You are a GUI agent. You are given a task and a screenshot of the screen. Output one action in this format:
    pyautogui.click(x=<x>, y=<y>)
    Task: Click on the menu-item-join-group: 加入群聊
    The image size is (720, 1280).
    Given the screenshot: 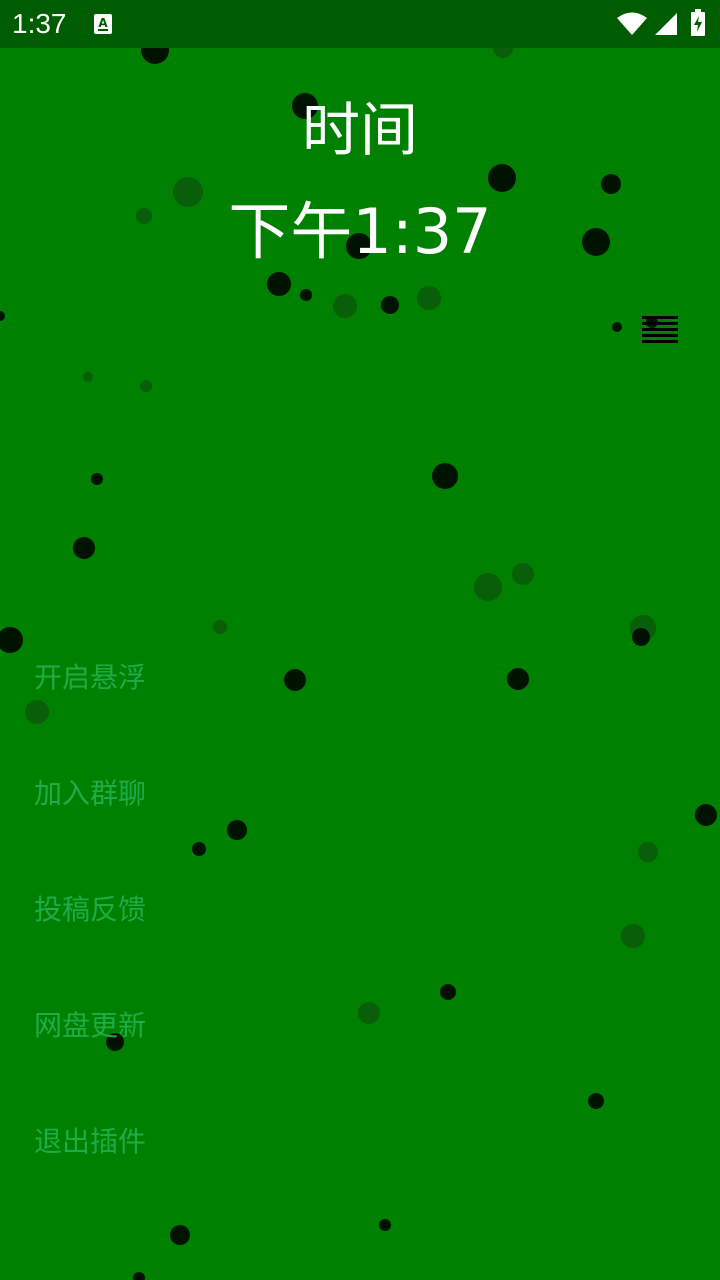 What is the action you would take?
    pyautogui.click(x=90, y=824)
    